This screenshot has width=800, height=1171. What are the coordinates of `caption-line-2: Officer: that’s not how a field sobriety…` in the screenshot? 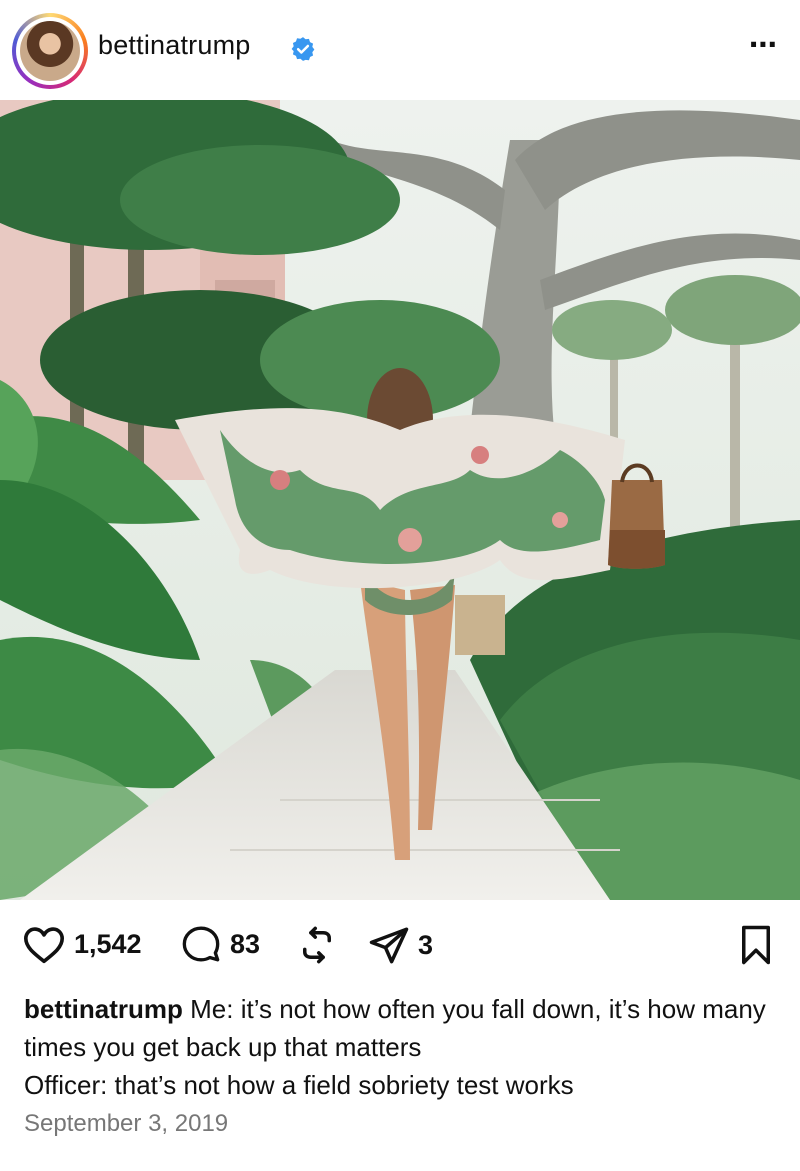 It's located at (299, 1085).